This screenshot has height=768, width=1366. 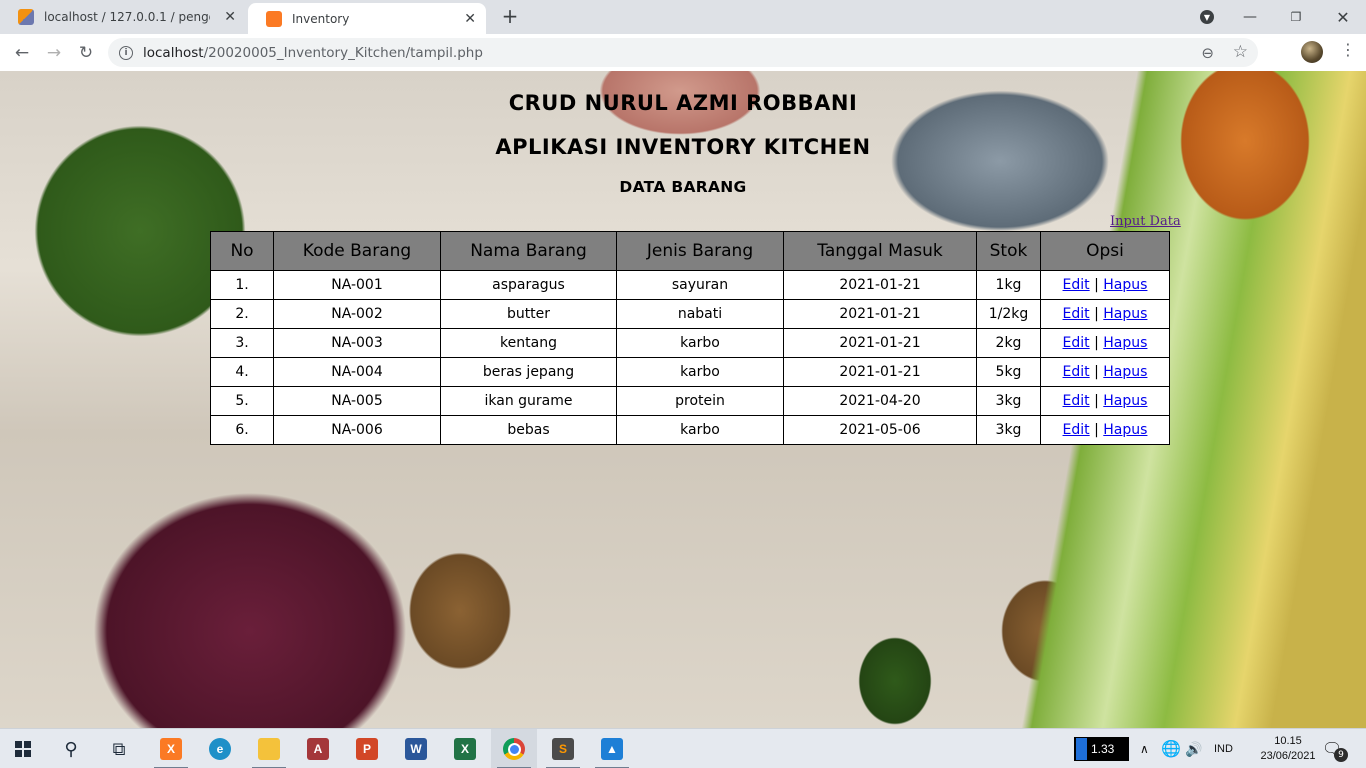 What do you see at coordinates (528, 430) in the screenshot?
I see `cell-nama: bebas` at bounding box center [528, 430].